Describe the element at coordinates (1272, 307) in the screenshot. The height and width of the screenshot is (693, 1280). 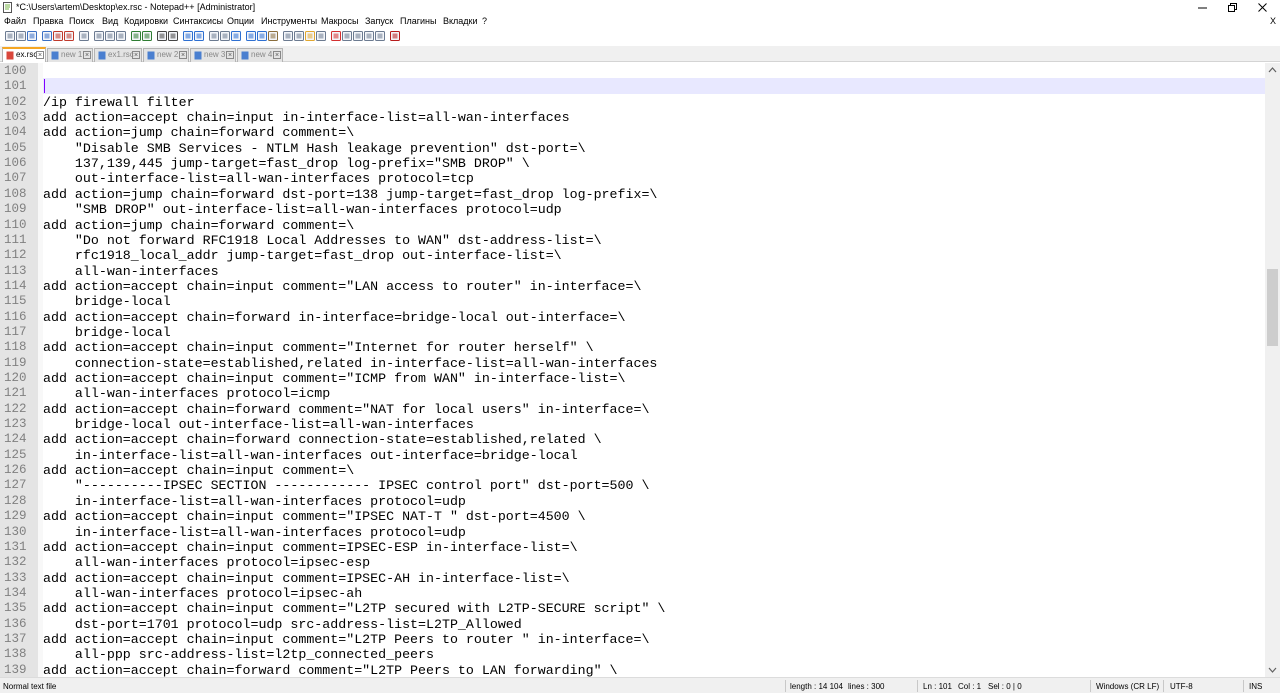
I see `scroll-thumb` at that location.